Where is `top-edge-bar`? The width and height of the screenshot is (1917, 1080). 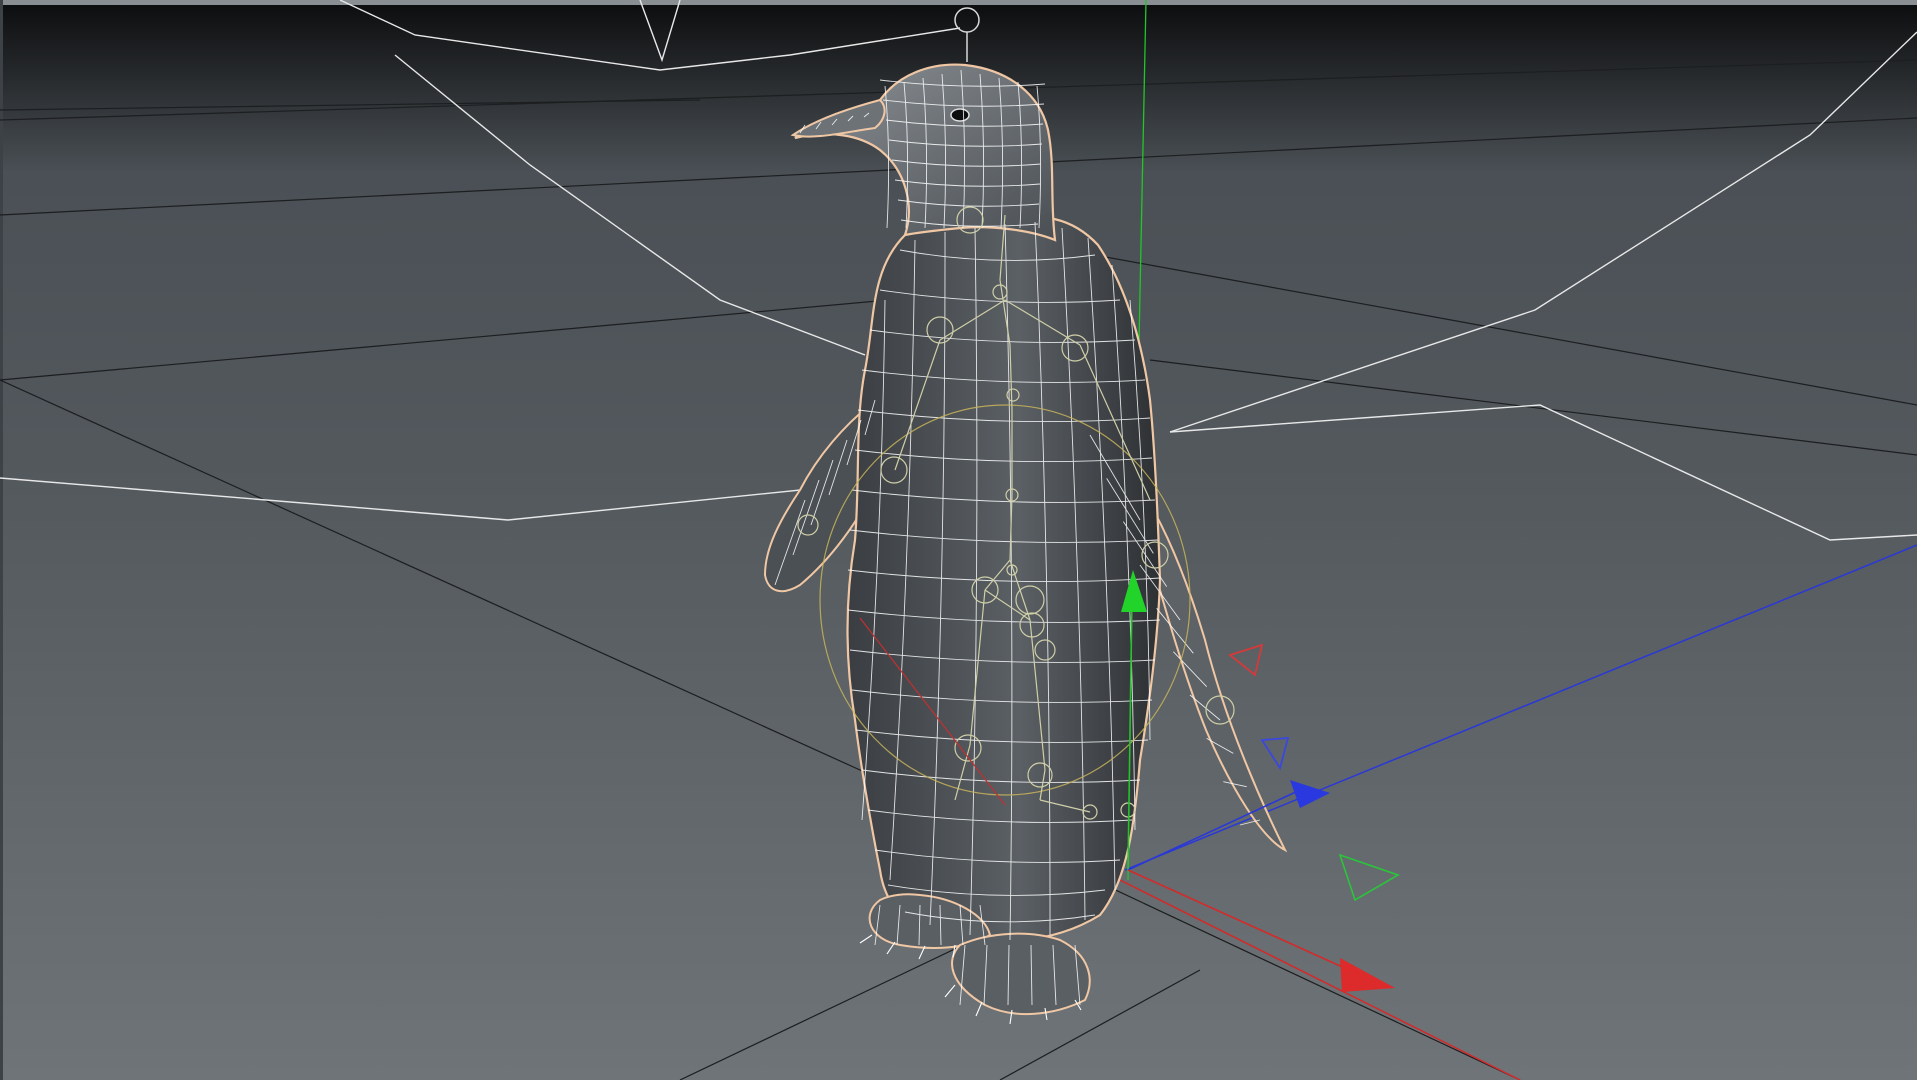
top-edge-bar is located at coordinates (958, 2).